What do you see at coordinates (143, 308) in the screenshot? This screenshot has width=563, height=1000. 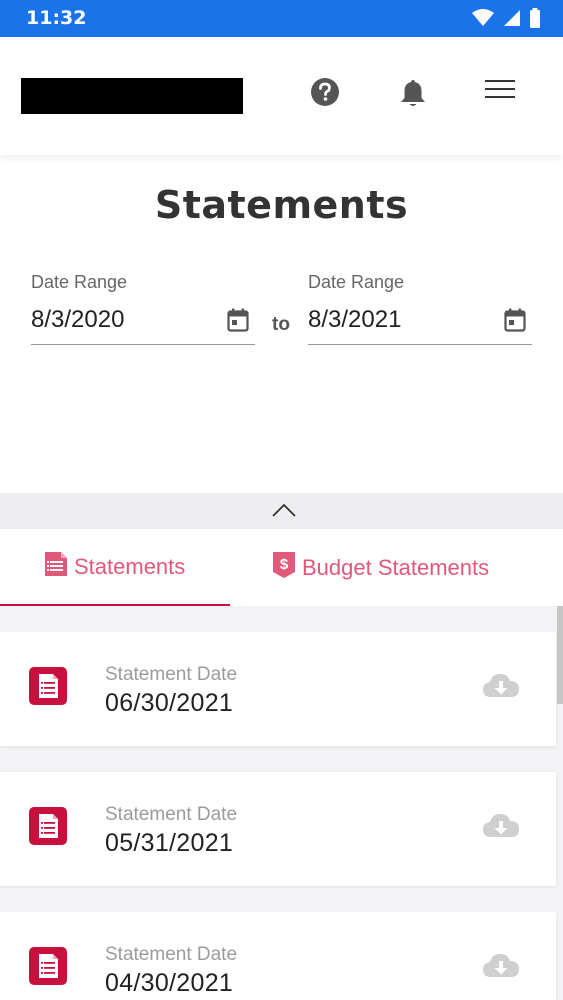 I see `date-from-field: Date Range 8/3/2020` at bounding box center [143, 308].